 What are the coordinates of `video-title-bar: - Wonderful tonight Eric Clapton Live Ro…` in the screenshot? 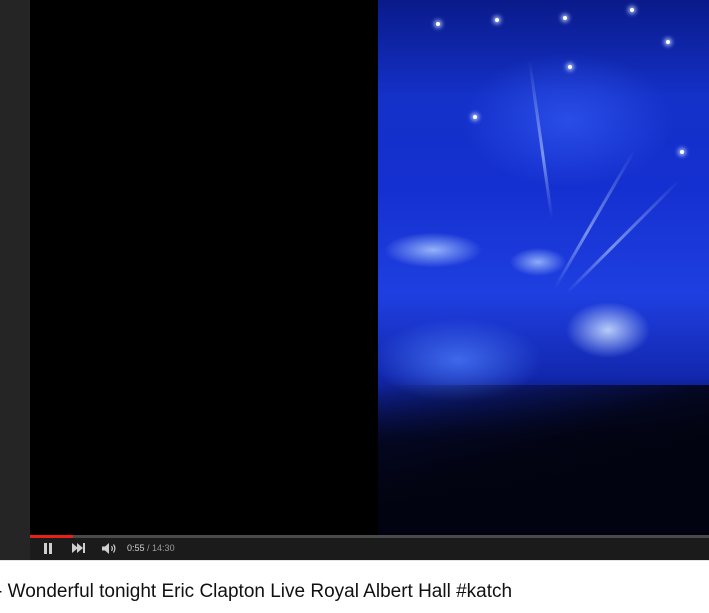 It's located at (354, 586).